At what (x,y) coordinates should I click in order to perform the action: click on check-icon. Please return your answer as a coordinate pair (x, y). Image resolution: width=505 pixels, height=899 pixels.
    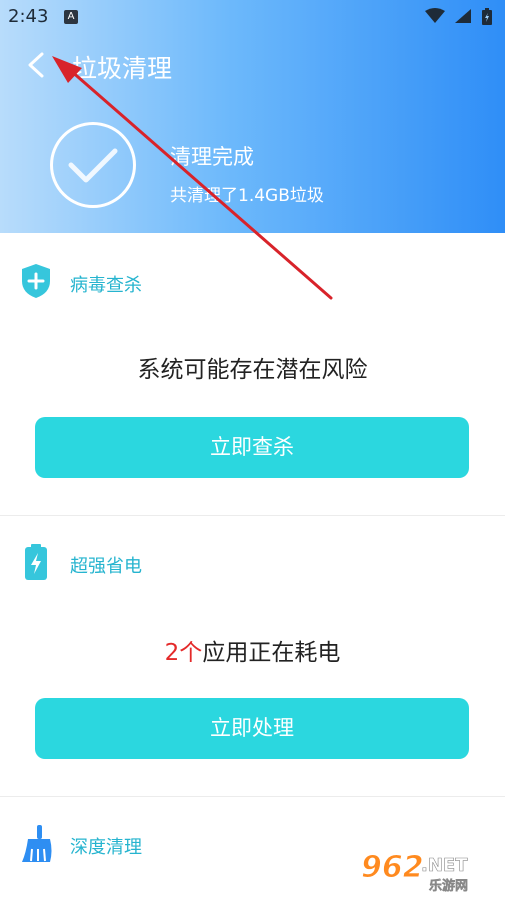
    Looking at the image, I should click on (93, 165).